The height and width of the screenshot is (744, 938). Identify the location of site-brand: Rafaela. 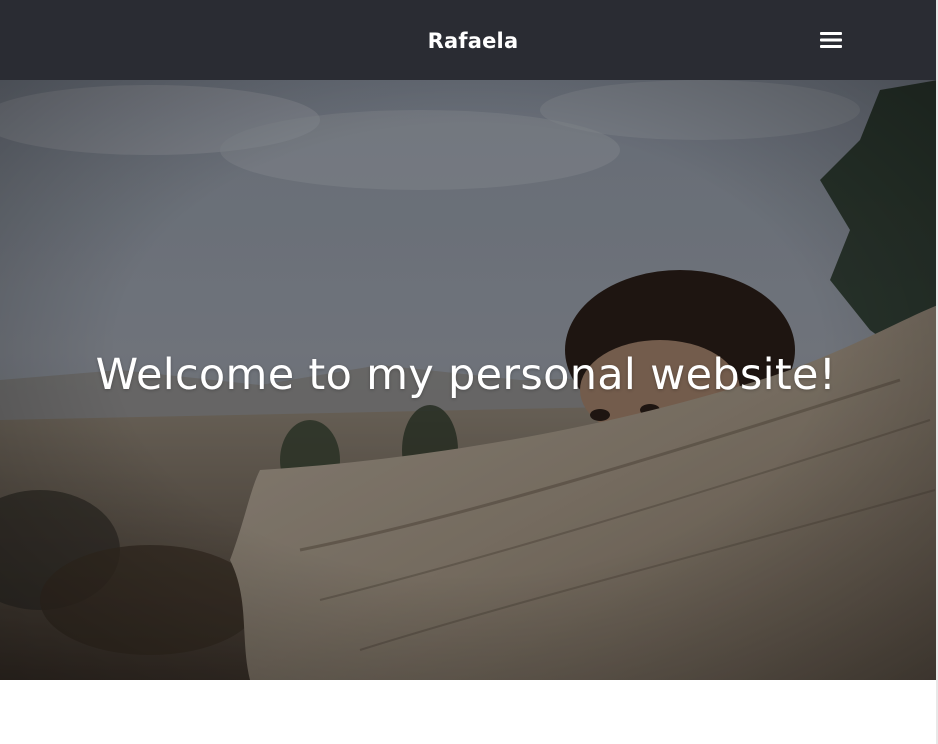
(469, 40).